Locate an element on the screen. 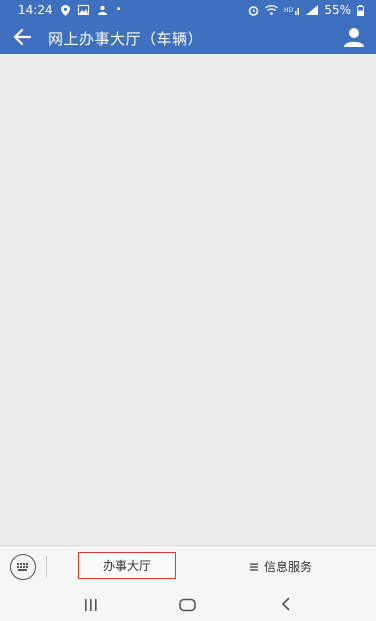  hd-icon: HD is located at coordinates (292, 11).